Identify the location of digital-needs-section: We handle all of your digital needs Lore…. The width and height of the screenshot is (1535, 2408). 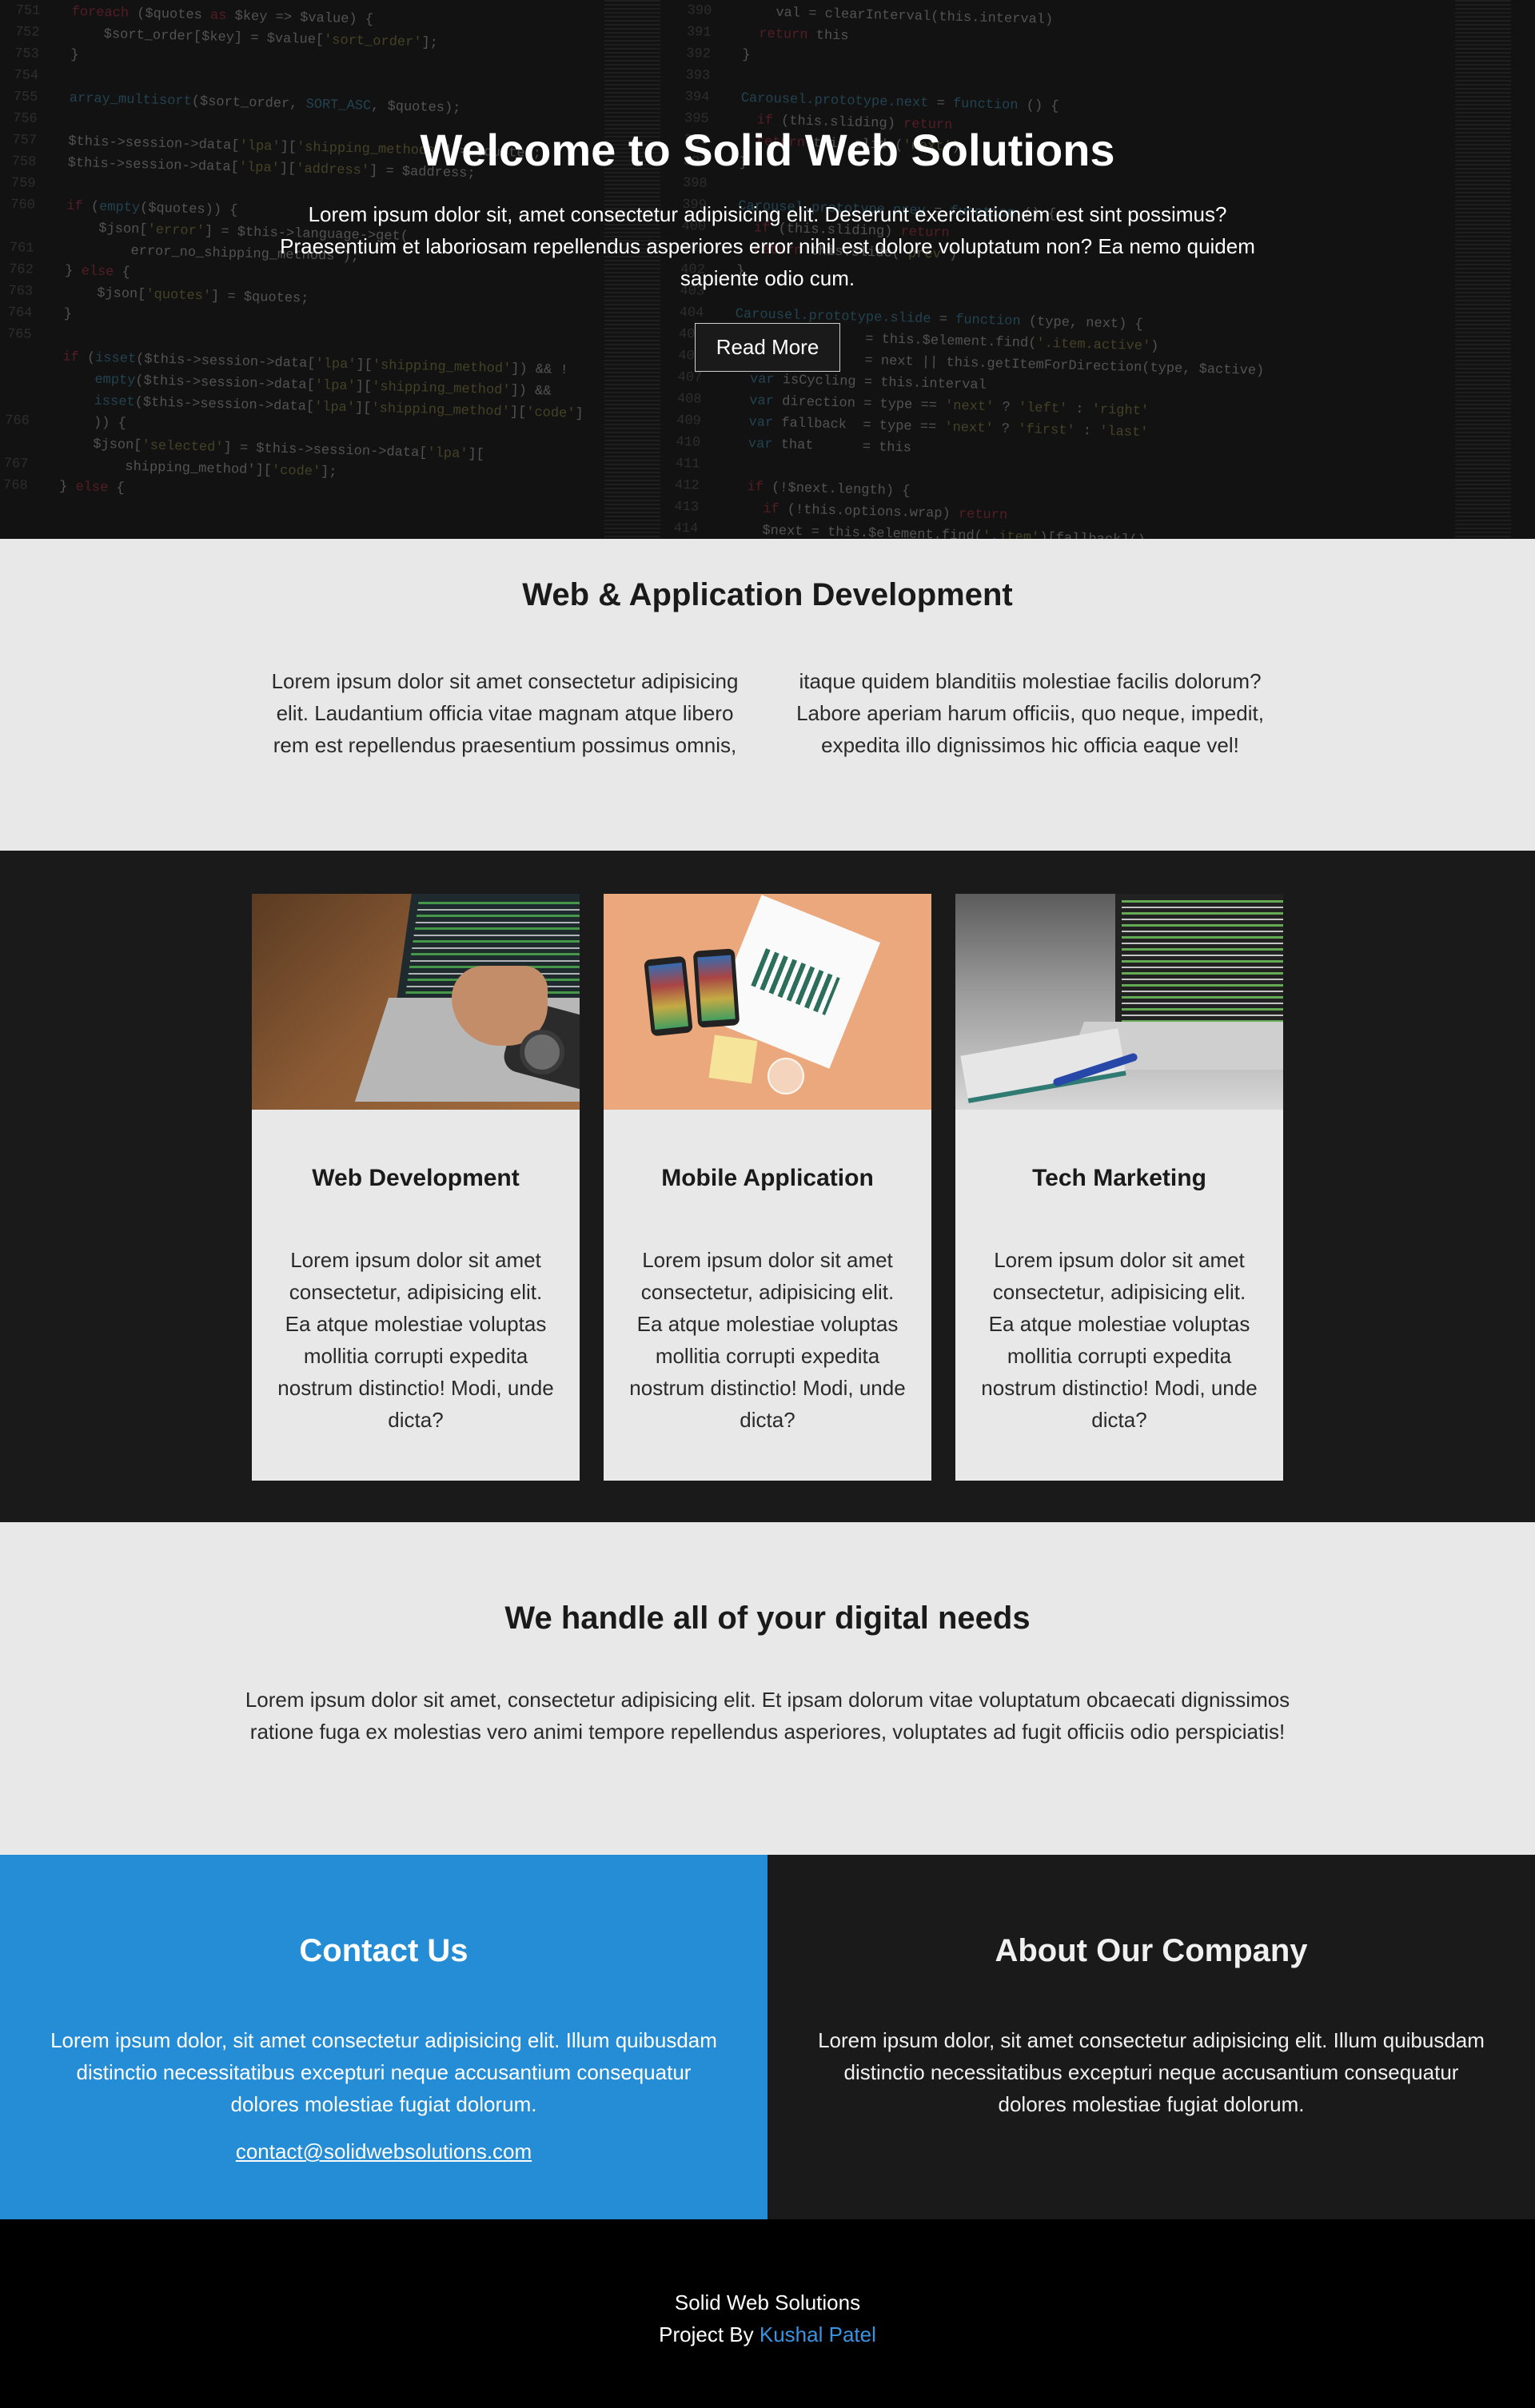
(767, 1689).